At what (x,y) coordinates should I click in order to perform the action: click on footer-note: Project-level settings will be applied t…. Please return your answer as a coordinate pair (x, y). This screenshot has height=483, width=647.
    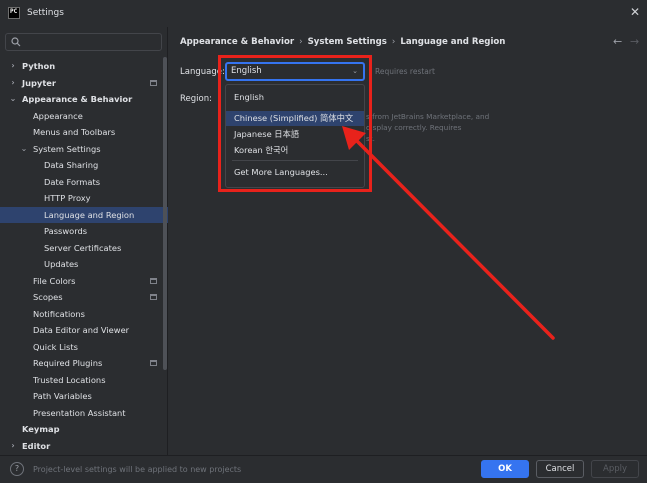
    Looking at the image, I should click on (137, 469).